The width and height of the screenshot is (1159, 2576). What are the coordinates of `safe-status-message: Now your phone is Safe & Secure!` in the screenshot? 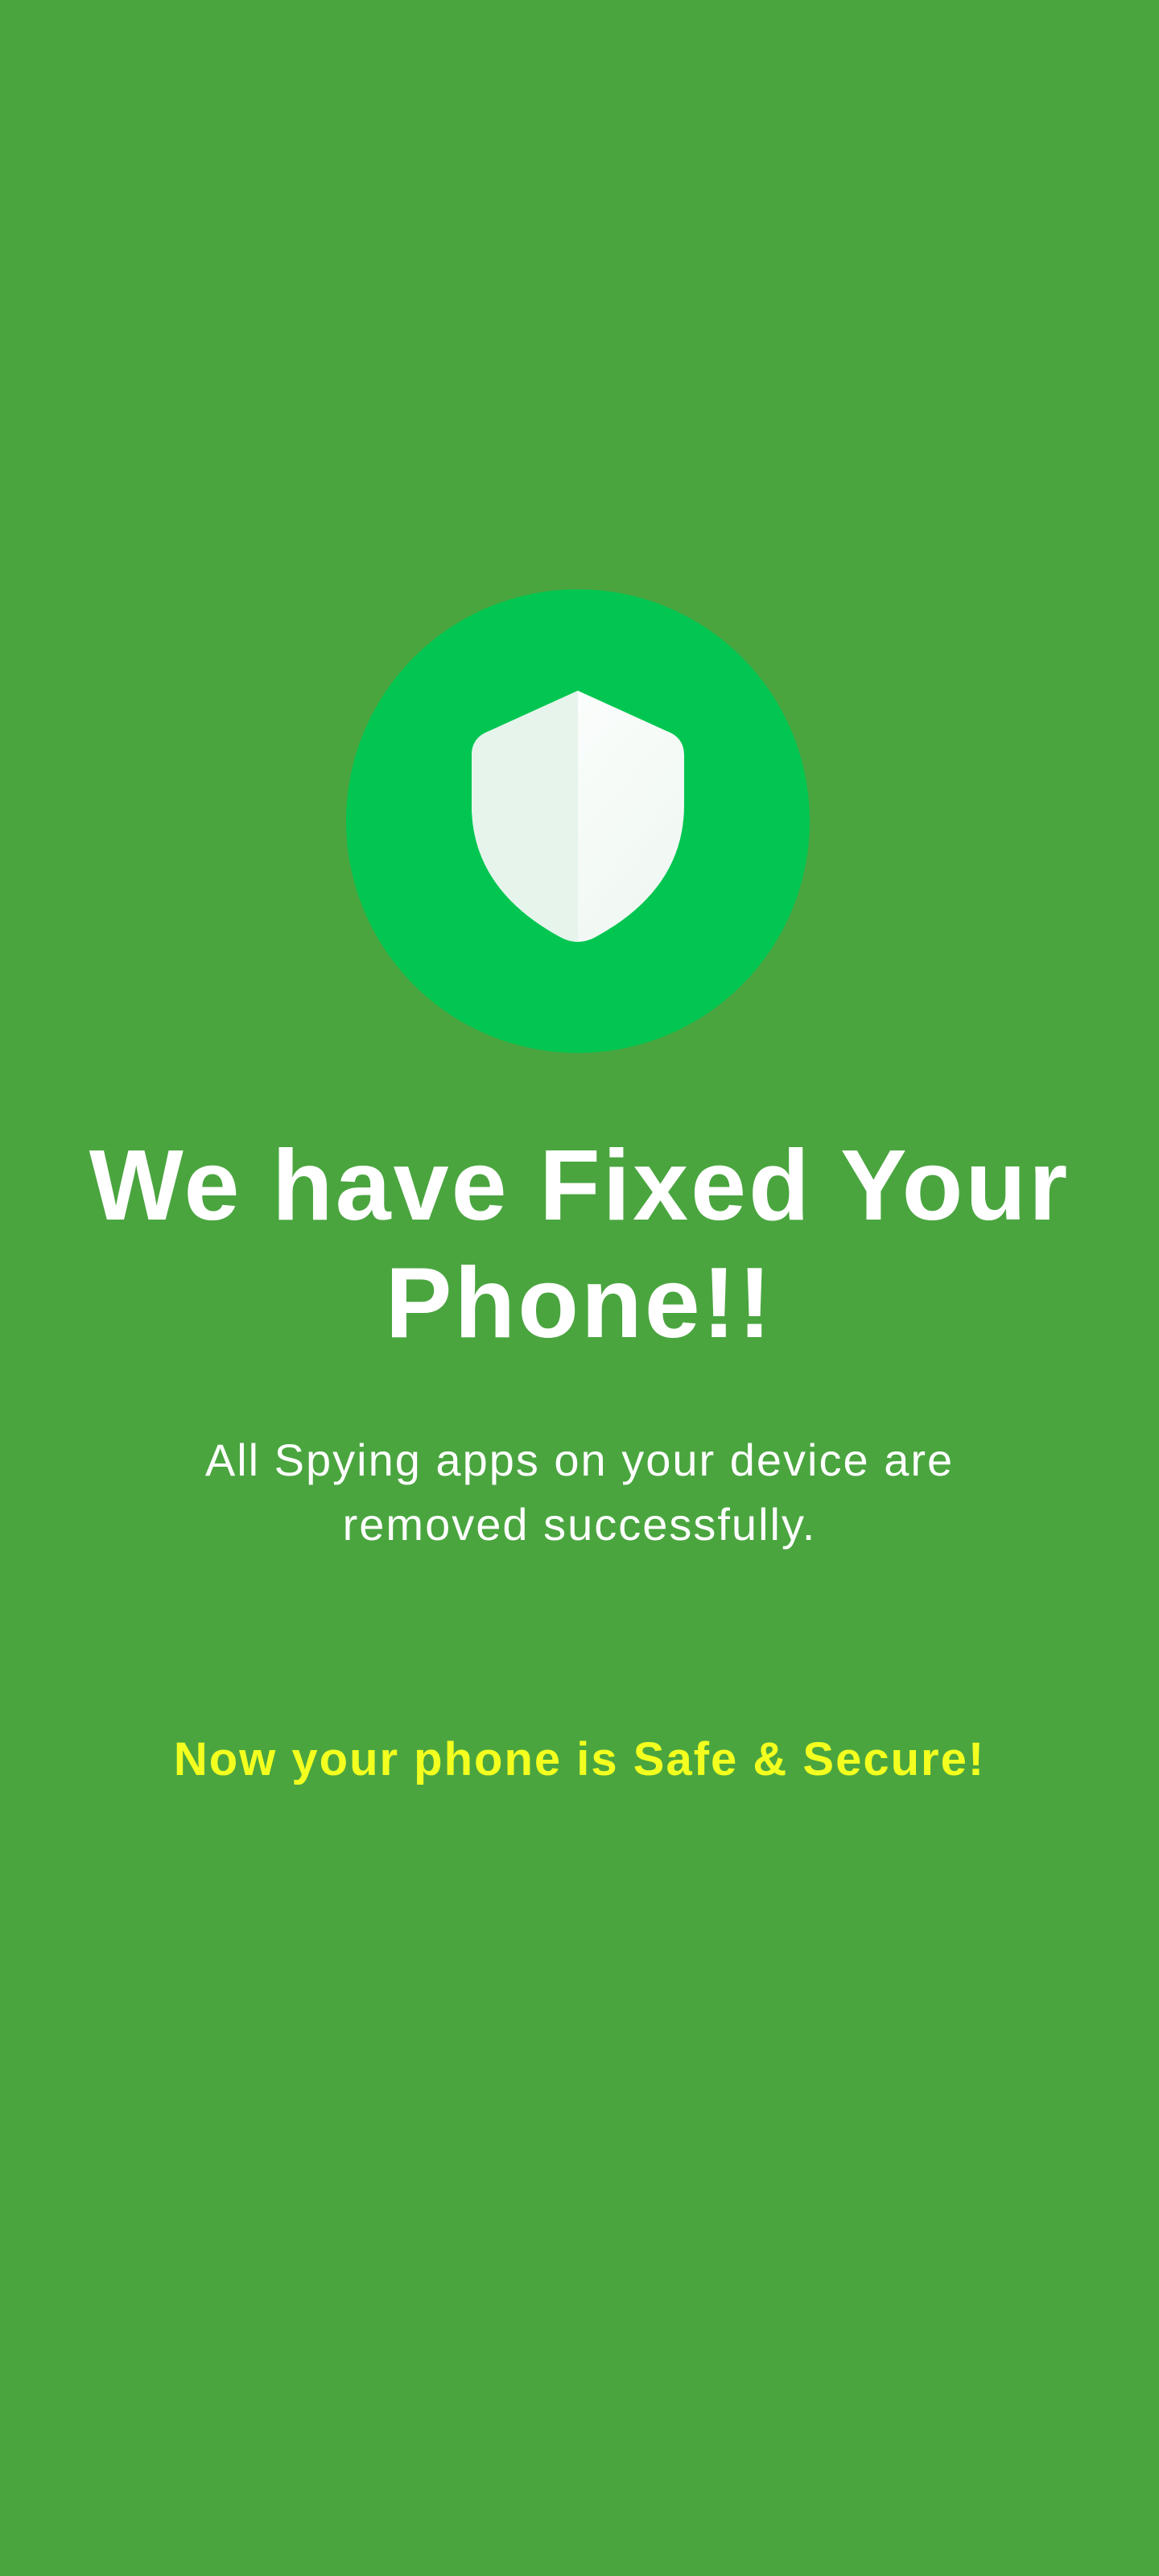 It's located at (579, 1759).